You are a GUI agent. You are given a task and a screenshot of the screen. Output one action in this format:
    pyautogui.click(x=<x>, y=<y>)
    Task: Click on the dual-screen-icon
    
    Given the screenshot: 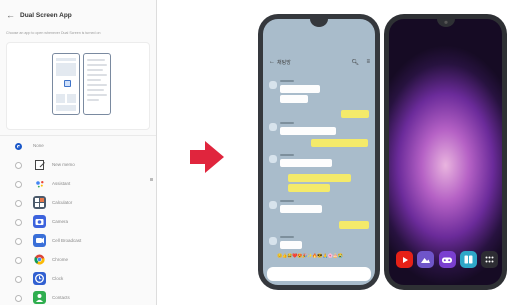 What is the action you would take?
    pyautogui.click(x=468, y=259)
    